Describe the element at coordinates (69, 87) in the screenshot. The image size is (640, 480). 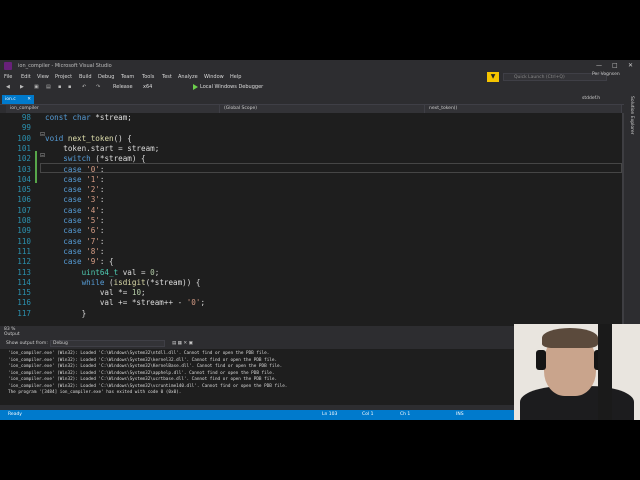
I see `save-all-icon: ▪` at that location.